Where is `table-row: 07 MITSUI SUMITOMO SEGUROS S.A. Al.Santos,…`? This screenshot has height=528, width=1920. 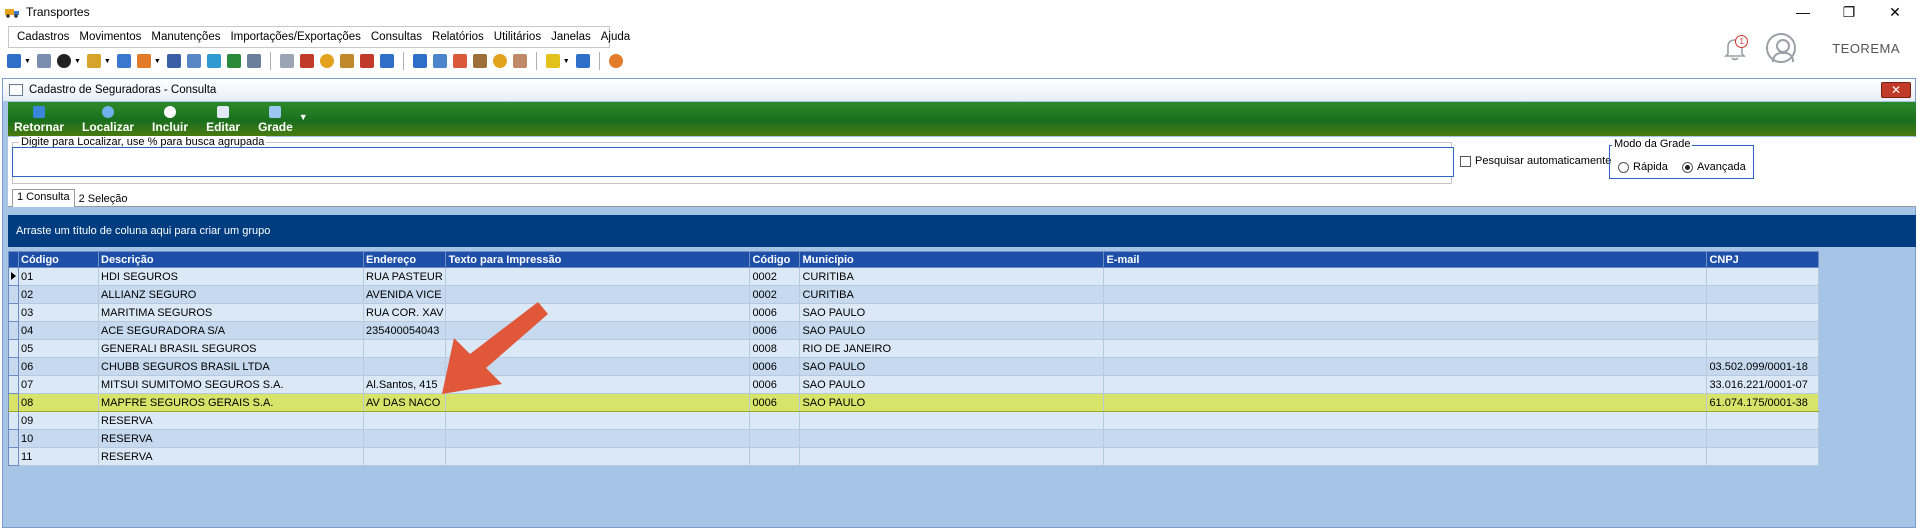 table-row: 07 MITSUI SUMITOMO SEGUROS S.A. Al.Santos,… is located at coordinates (914, 384).